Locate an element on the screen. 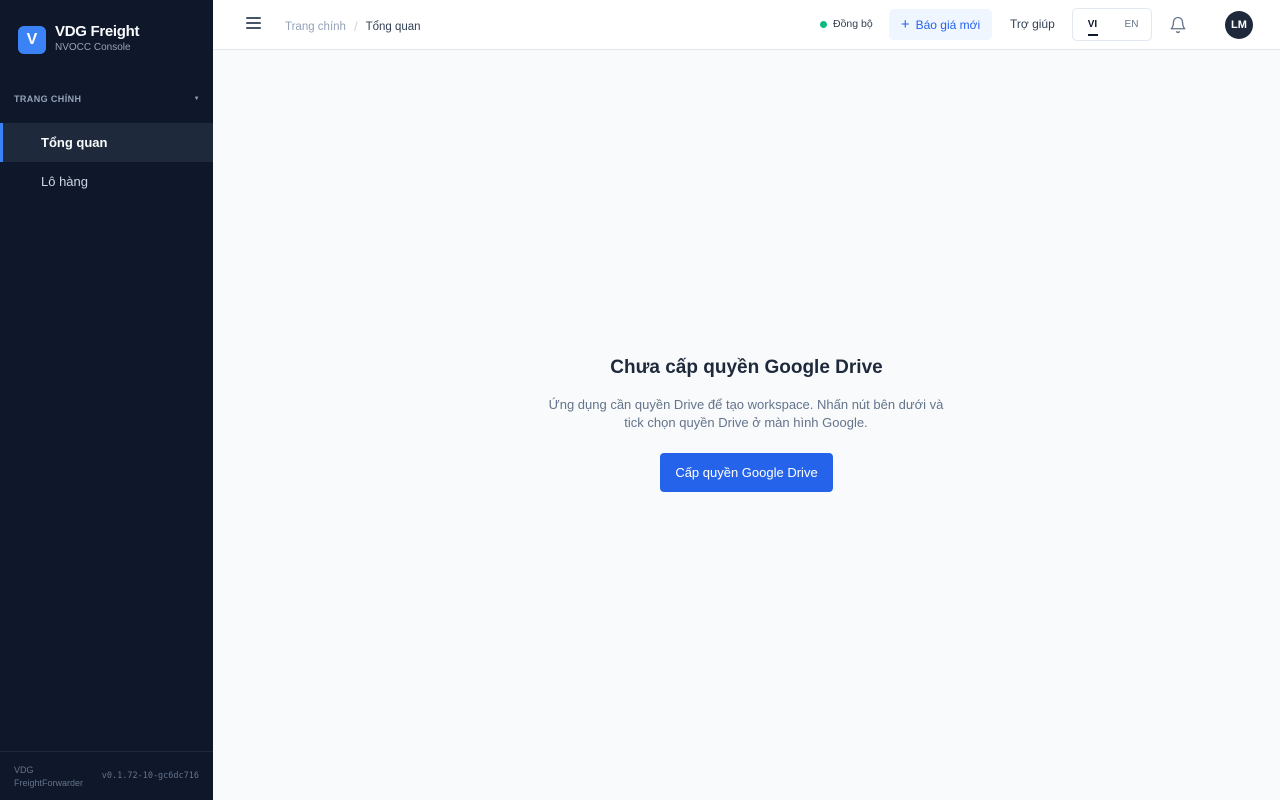 This screenshot has width=1280, height=800. bell-icon is located at coordinates (1178, 25).